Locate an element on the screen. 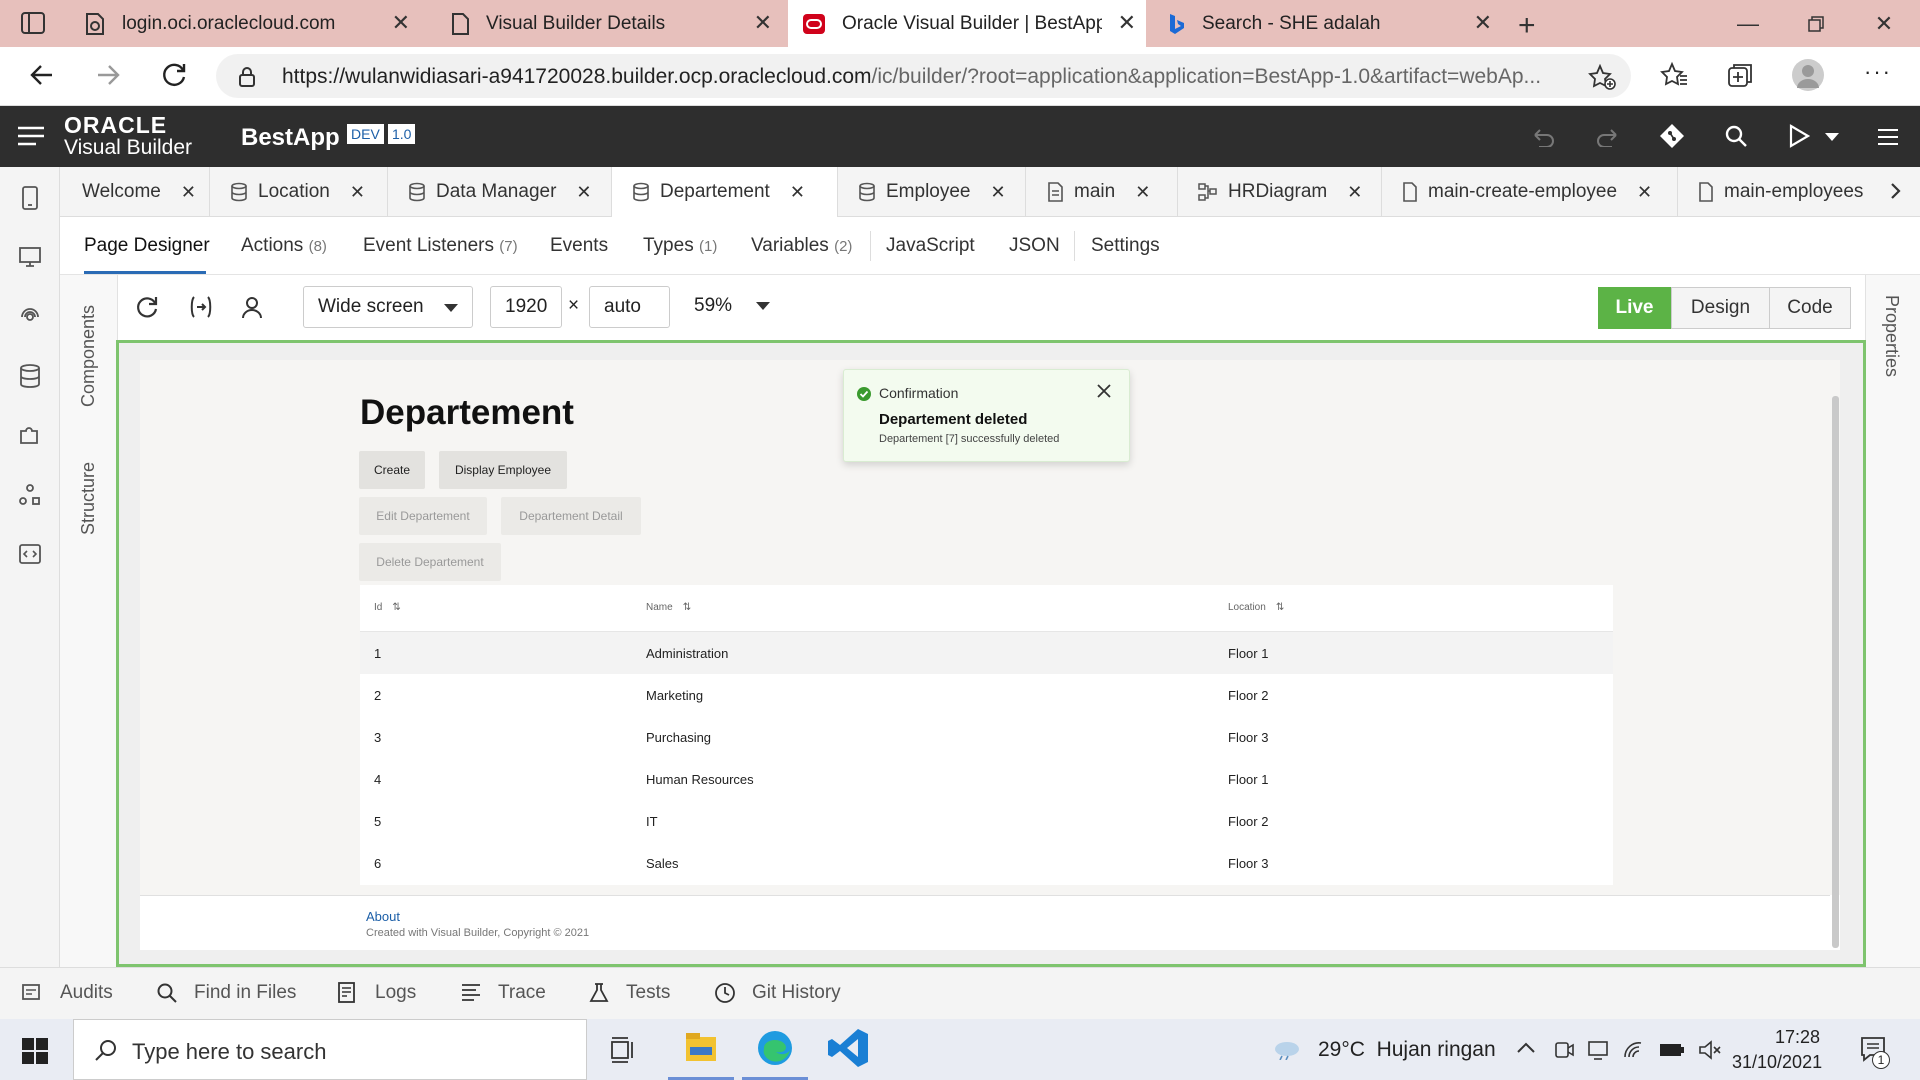  column-header-name: Name ⇅ is located at coordinates (668, 607).